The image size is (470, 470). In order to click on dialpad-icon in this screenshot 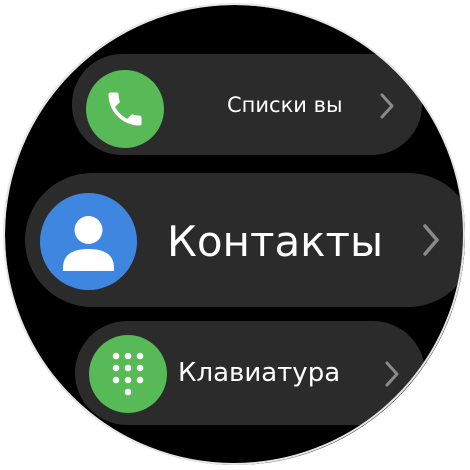, I will do `click(128, 374)`.